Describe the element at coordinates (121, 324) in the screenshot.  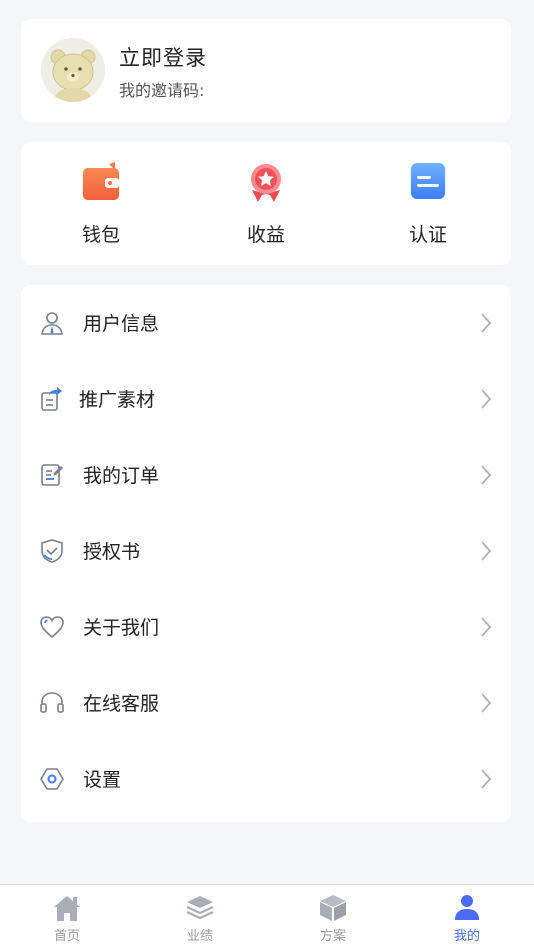
I see `menu-label: 用户信息` at that location.